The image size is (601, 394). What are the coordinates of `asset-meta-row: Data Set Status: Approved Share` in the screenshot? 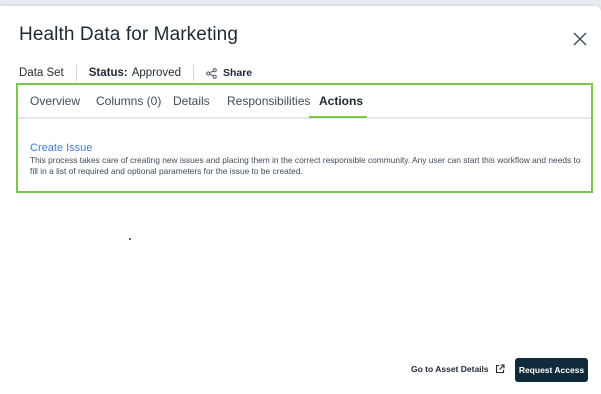 It's located at (135, 73).